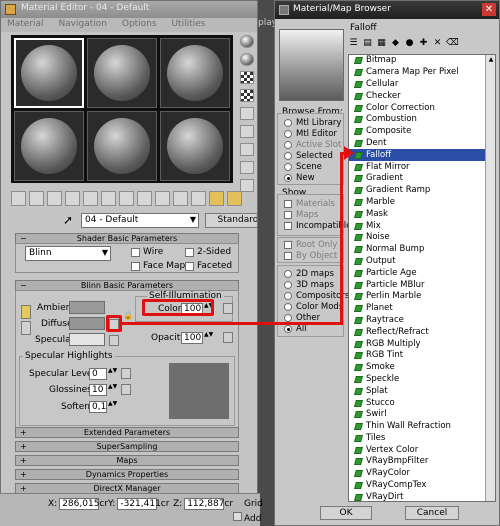 The image size is (500, 526). I want to click on map-list-item: Raytrace, so click(422, 321).